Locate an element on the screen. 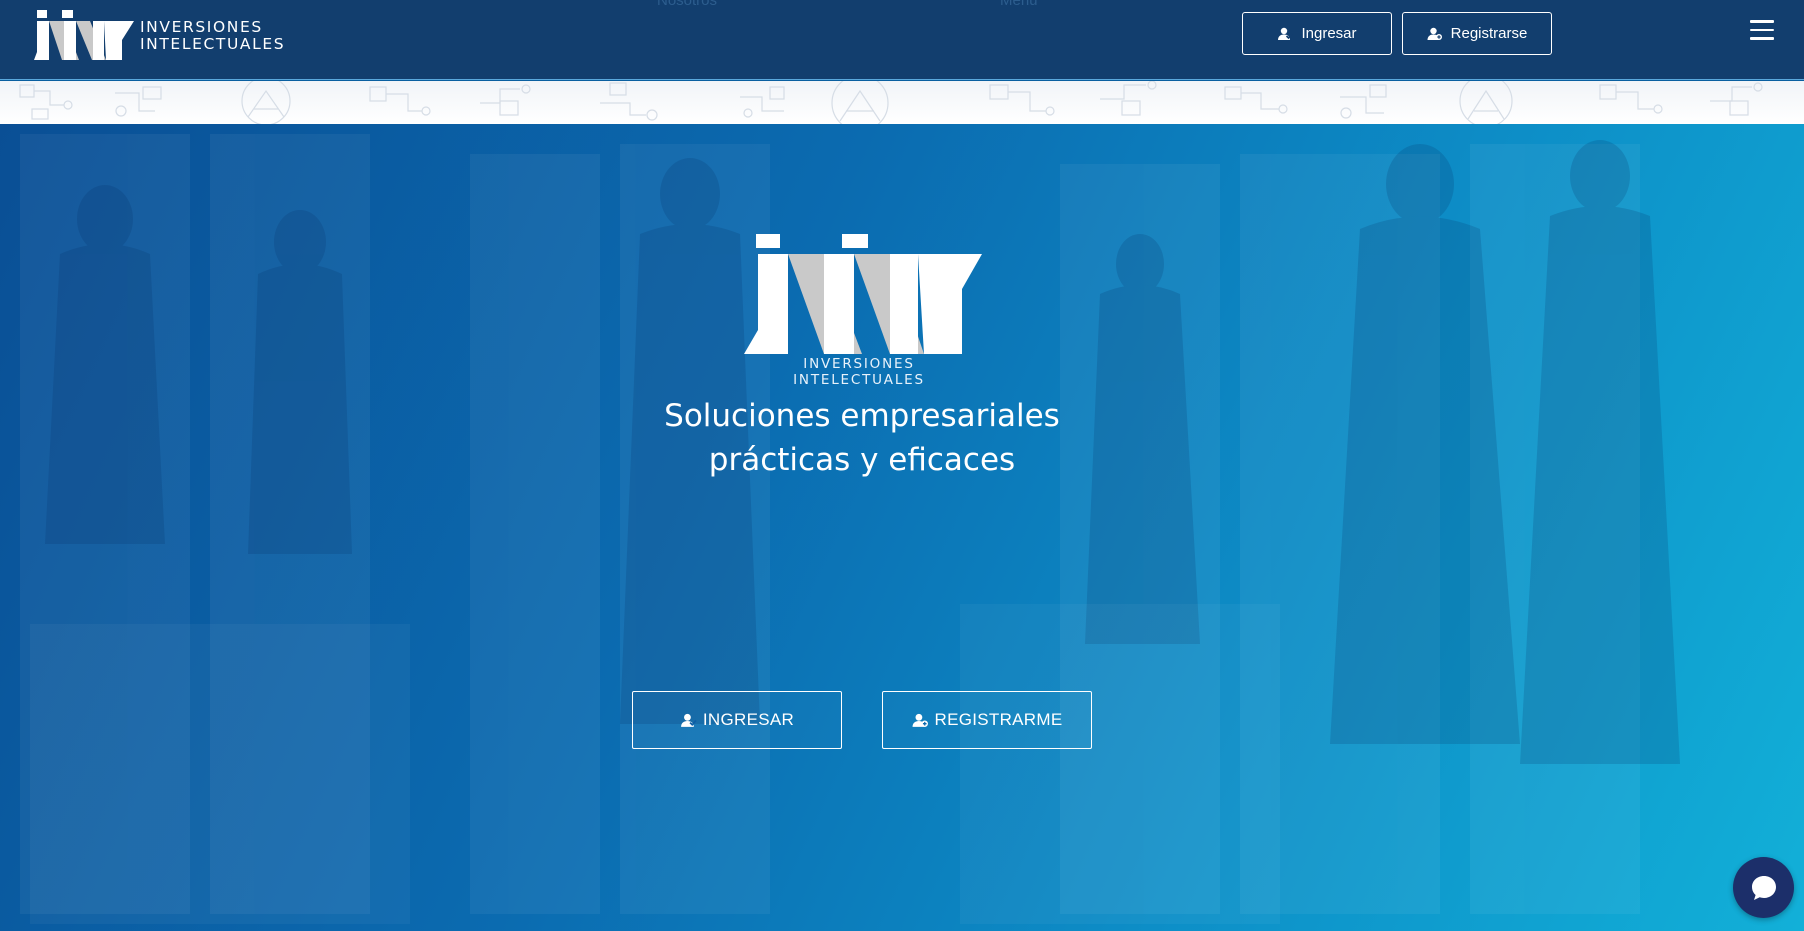 The width and height of the screenshot is (1804, 931). hero-login-label: INGRESAR is located at coordinates (748, 719).